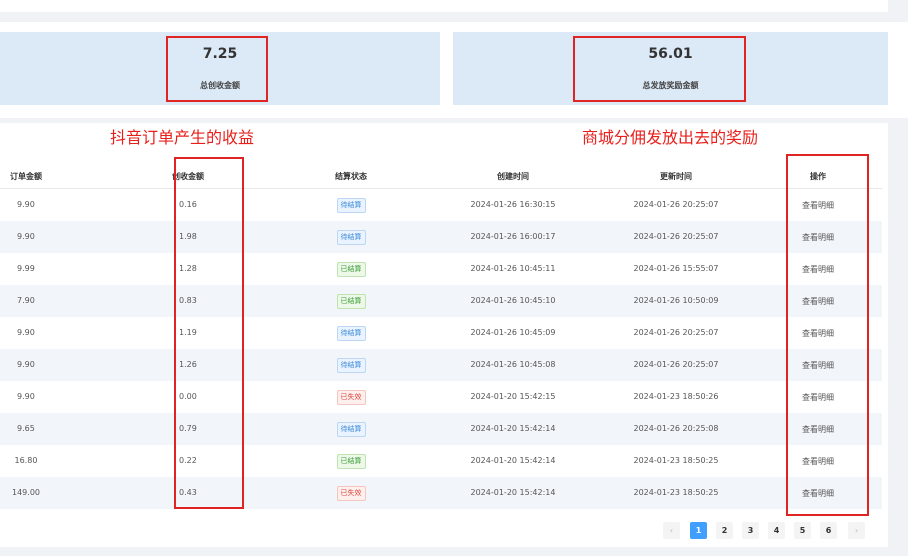 This screenshot has width=908, height=556. What do you see at coordinates (26, 268) in the screenshot?
I see `cell-order-amount: 9.99` at bounding box center [26, 268].